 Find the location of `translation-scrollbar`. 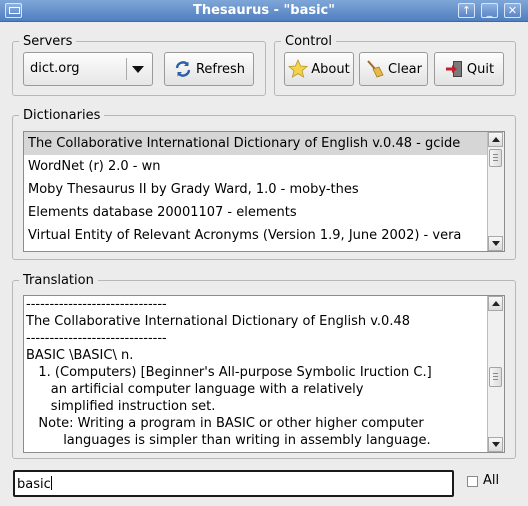

translation-scrollbar is located at coordinates (495, 374).